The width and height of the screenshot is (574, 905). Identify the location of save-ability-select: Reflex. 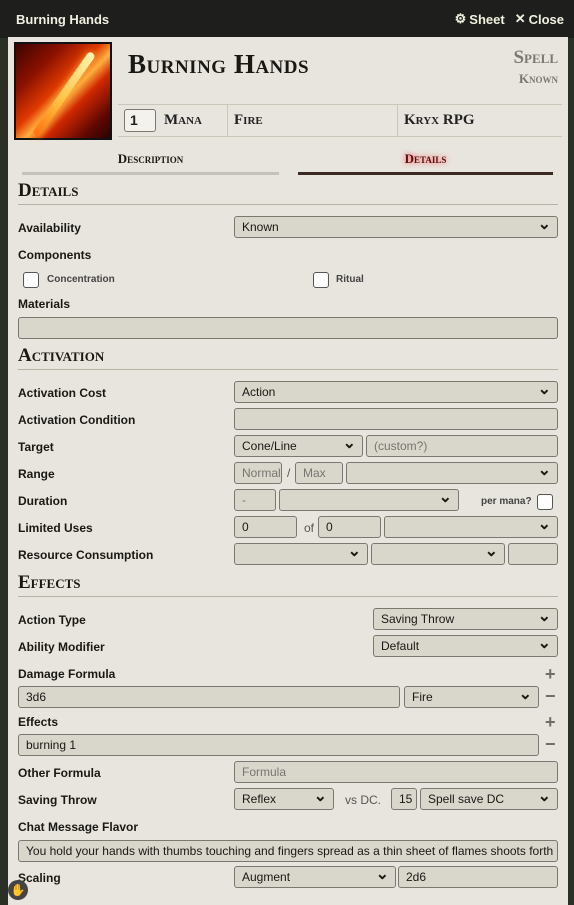
(284, 799).